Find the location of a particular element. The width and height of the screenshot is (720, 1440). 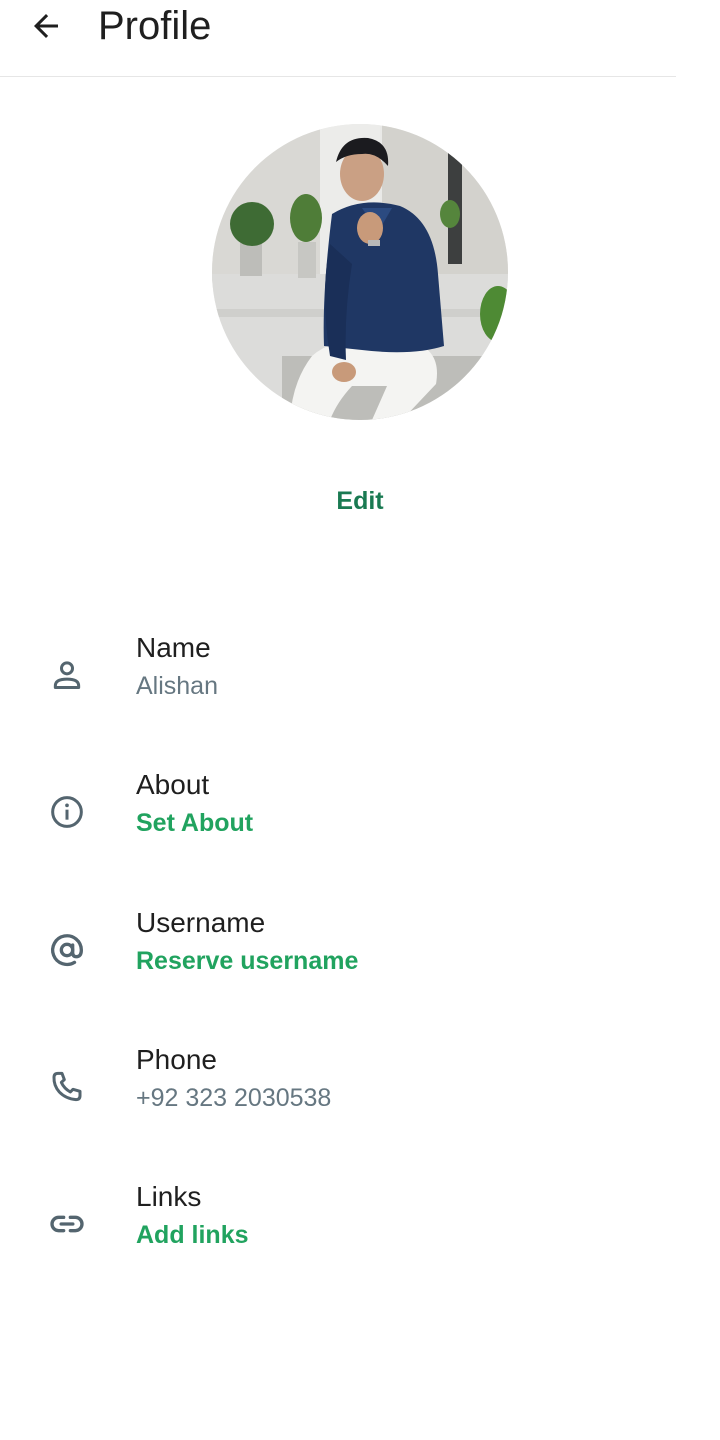

at-sign-icon is located at coordinates (67, 950).